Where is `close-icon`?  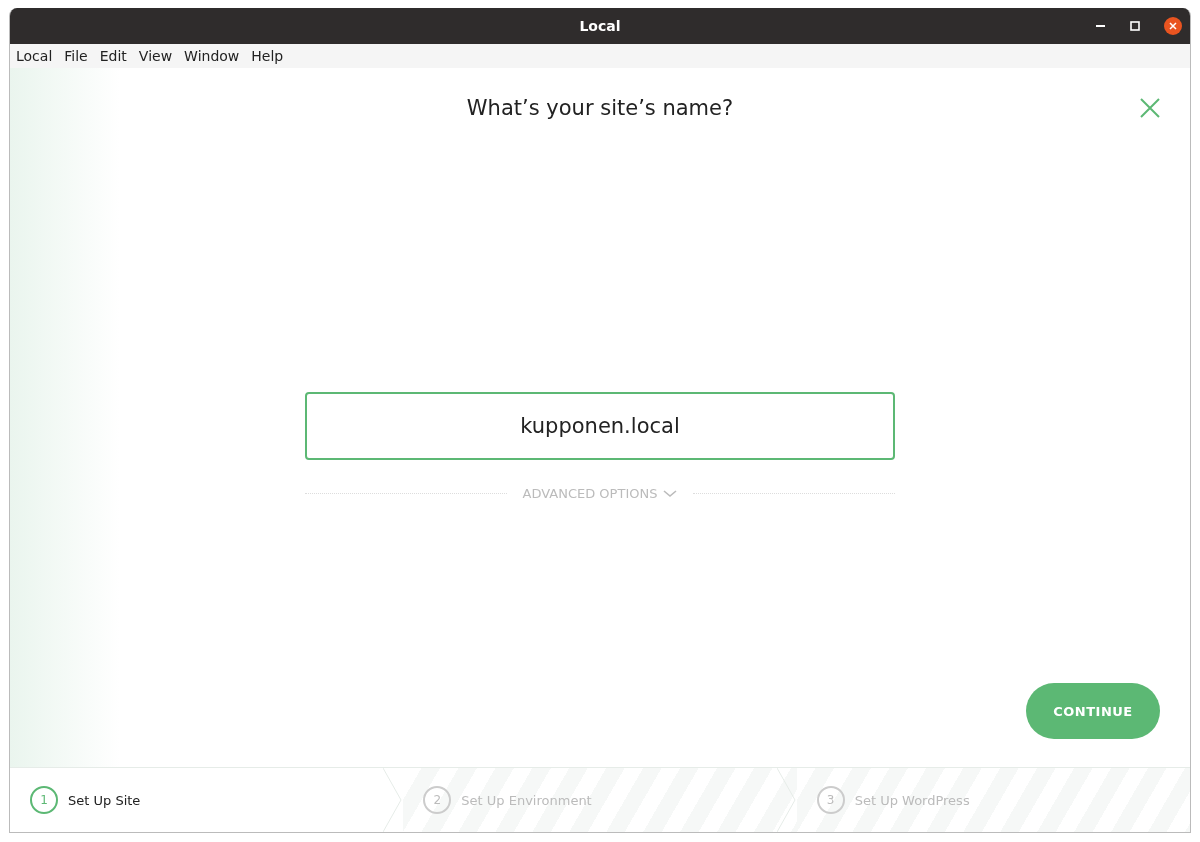 close-icon is located at coordinates (1173, 26).